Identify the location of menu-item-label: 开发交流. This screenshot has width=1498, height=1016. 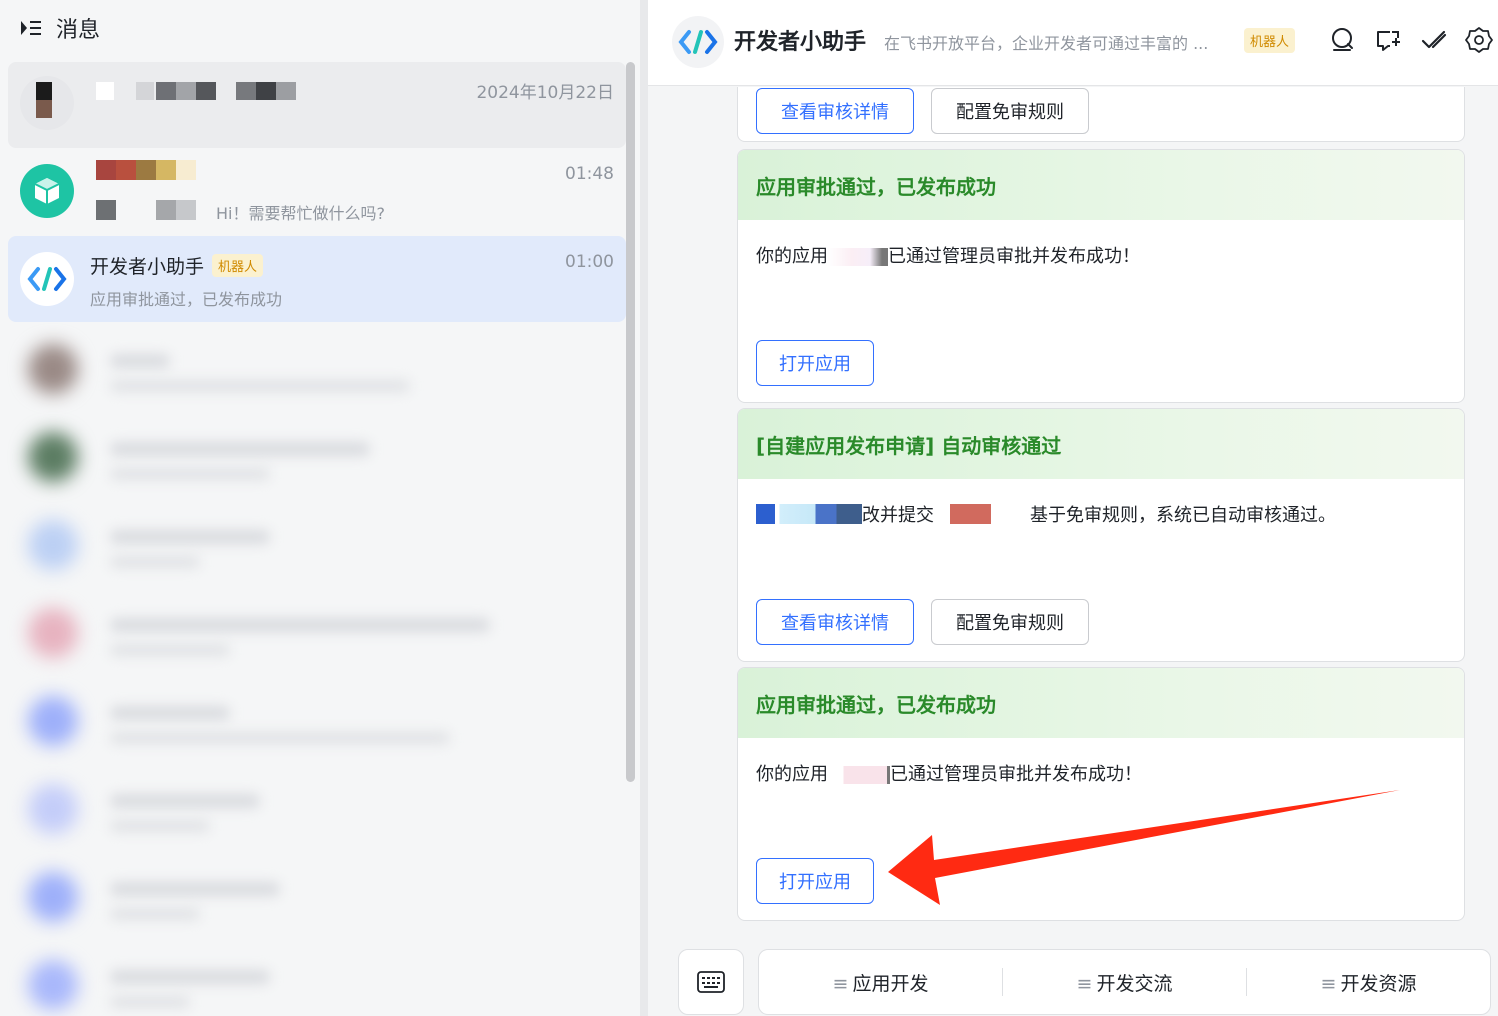
(1134, 983).